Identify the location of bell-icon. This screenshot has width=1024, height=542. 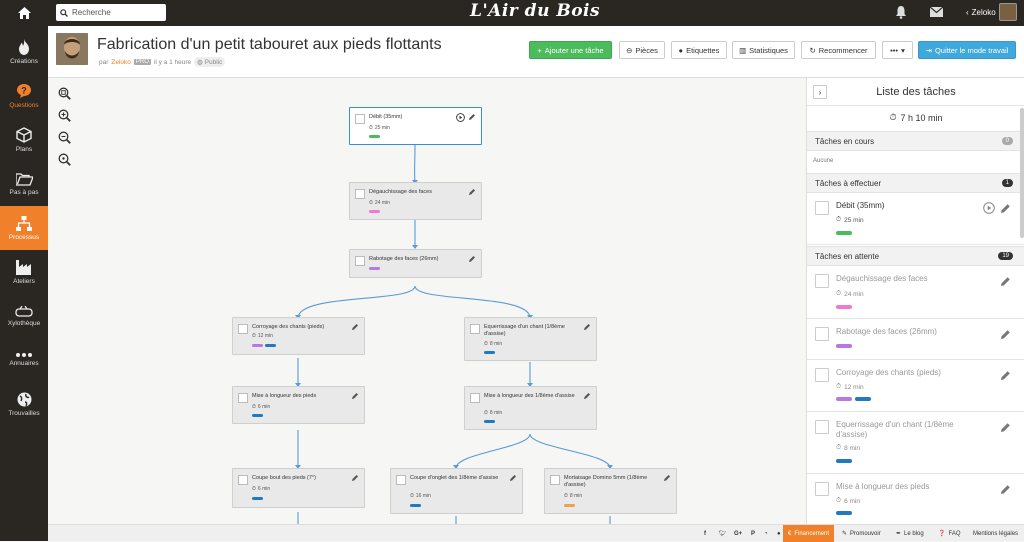
(901, 12).